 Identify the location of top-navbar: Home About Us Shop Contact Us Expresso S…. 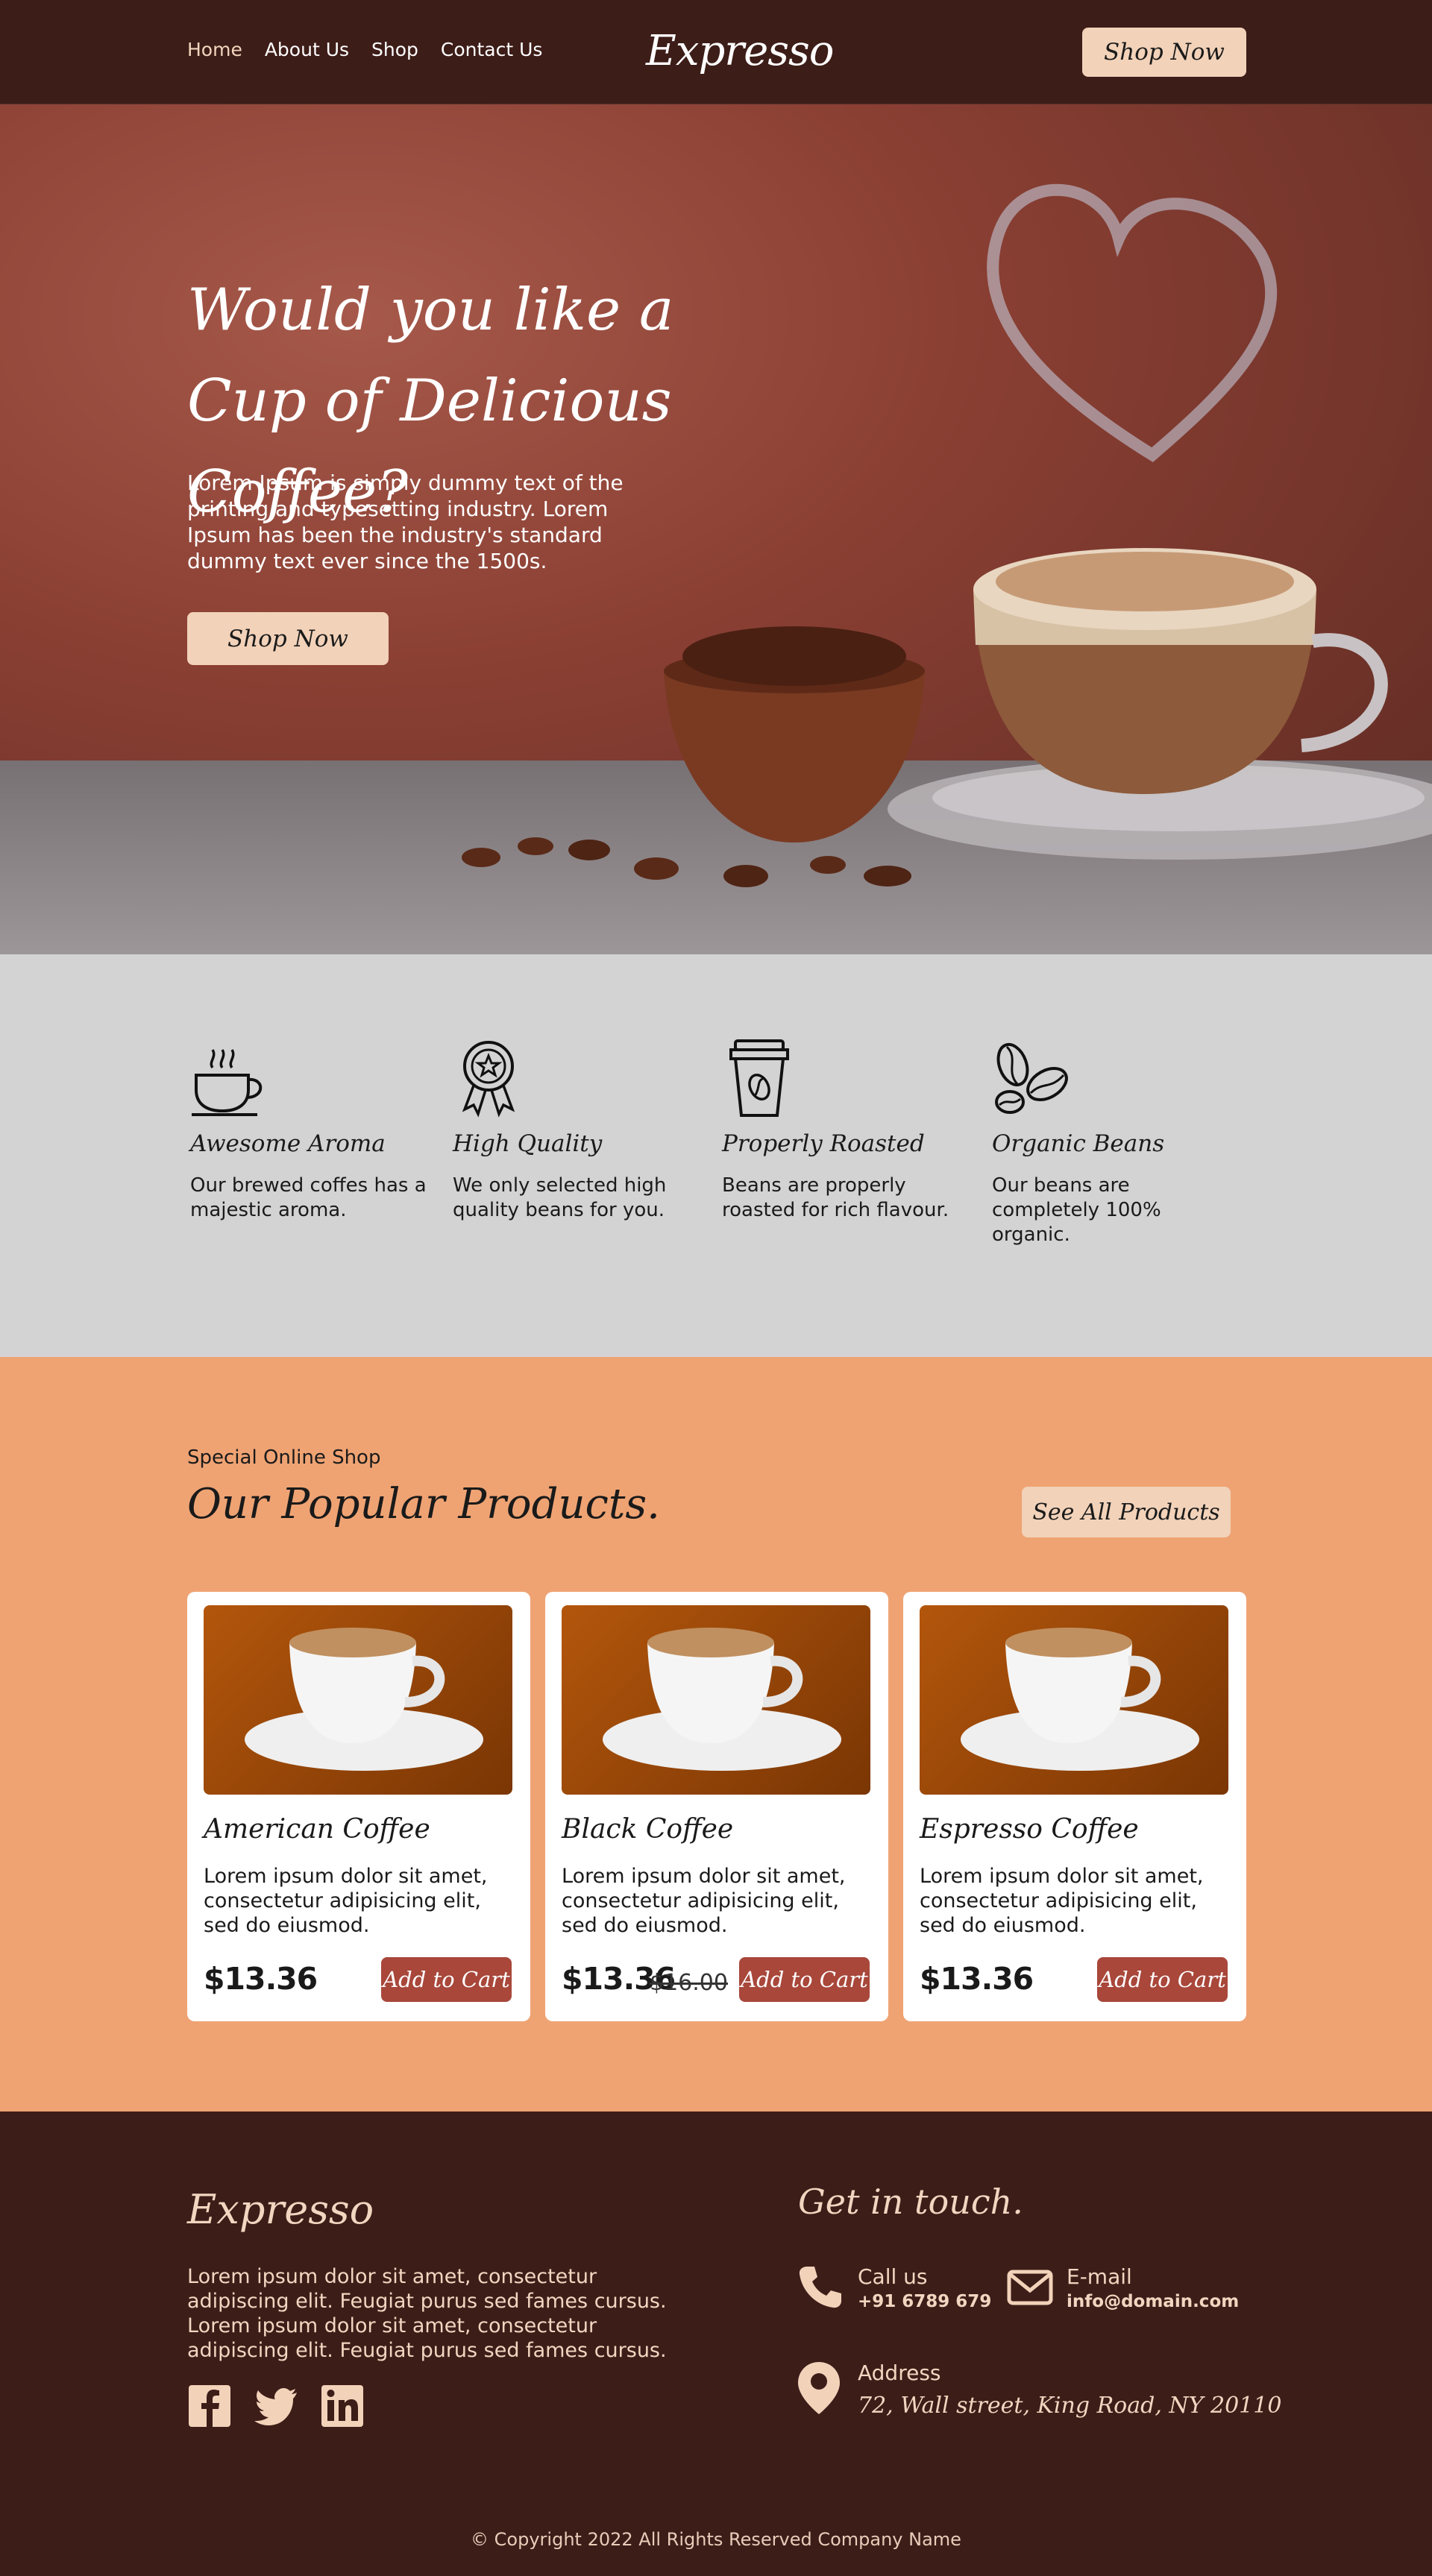
(716, 52).